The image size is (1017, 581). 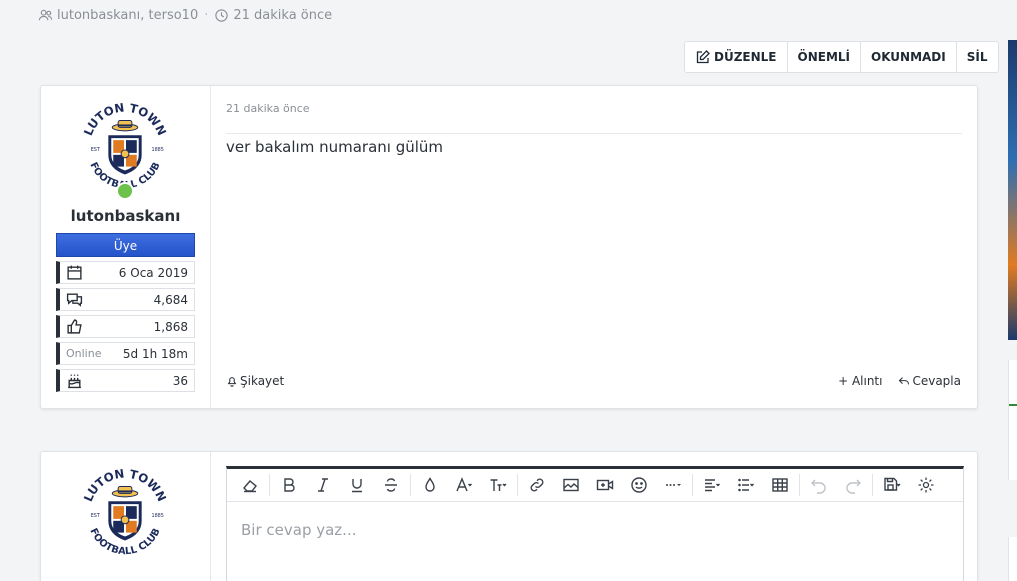 I want to click on undo-icon, so click(x=818, y=486).